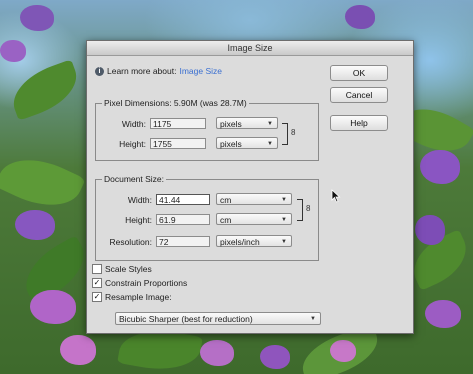 This screenshot has width=473, height=374. What do you see at coordinates (247, 123) in the screenshot?
I see `pixel-width-unit-select: pixels ▼` at bounding box center [247, 123].